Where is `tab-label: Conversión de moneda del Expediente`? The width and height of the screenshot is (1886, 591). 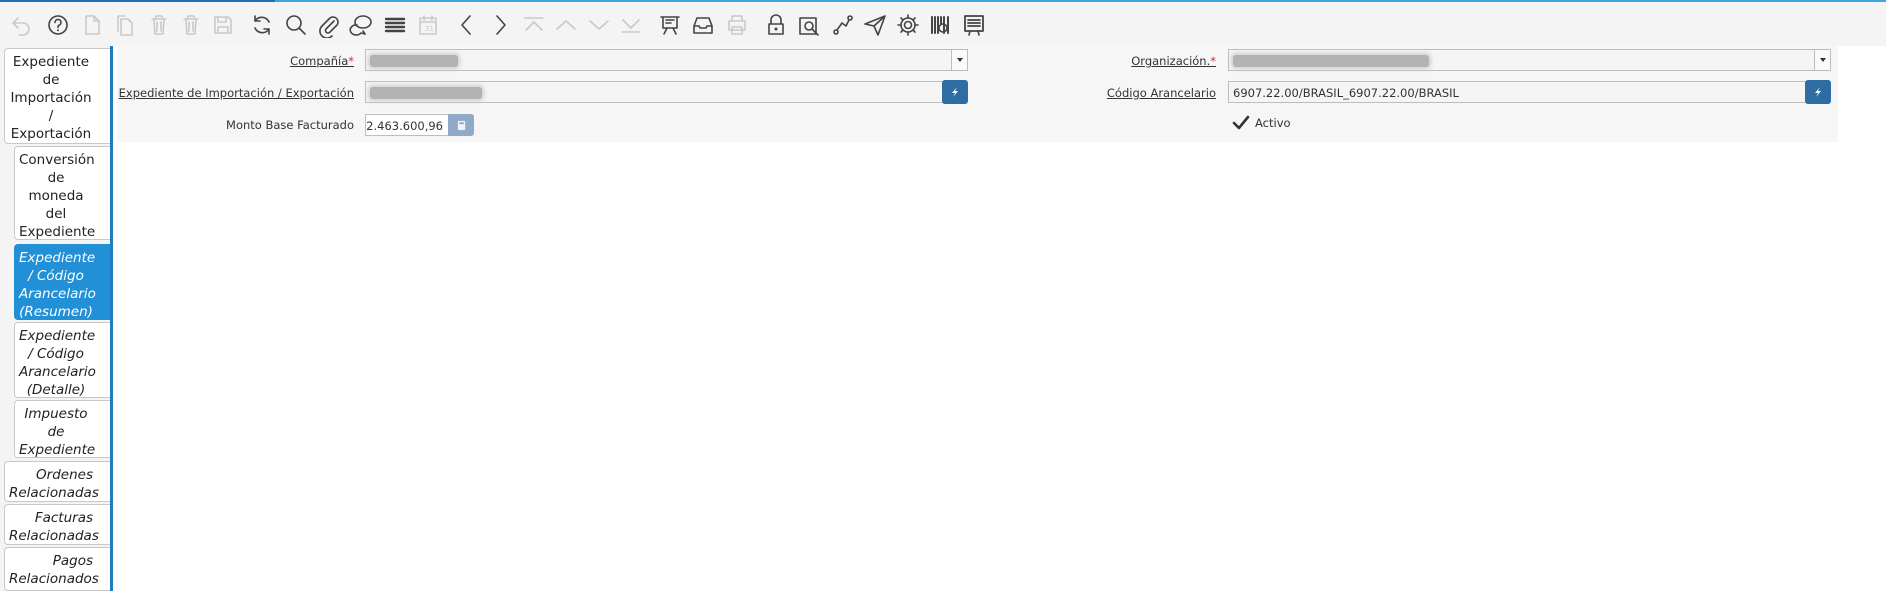 tab-label: Conversión de moneda del Expediente is located at coordinates (57, 196).